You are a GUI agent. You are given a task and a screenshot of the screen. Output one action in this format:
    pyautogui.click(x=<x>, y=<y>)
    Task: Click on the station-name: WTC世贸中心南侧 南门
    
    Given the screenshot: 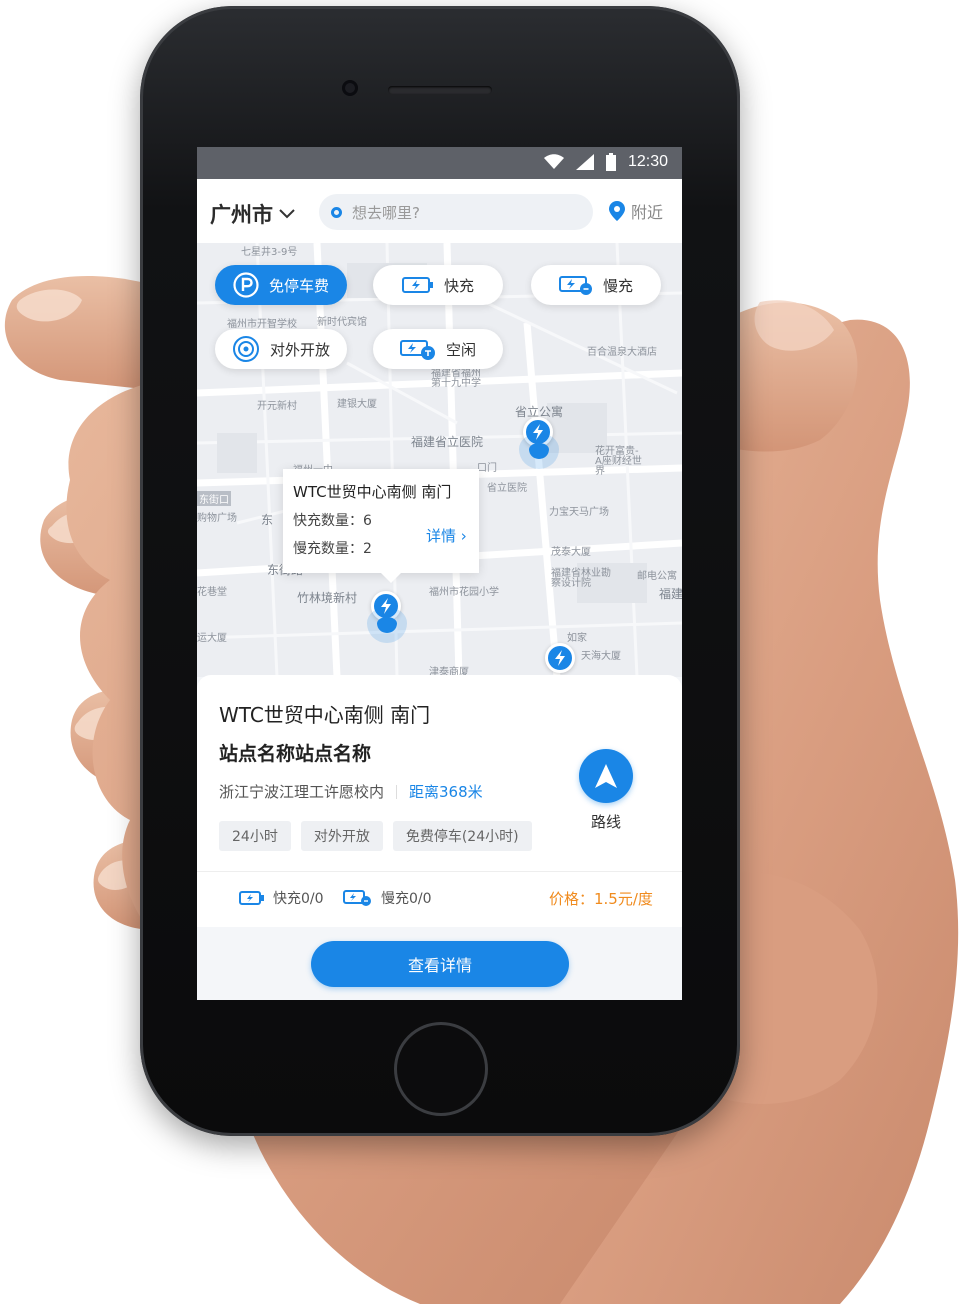 What is the action you would take?
    pyautogui.click(x=325, y=715)
    